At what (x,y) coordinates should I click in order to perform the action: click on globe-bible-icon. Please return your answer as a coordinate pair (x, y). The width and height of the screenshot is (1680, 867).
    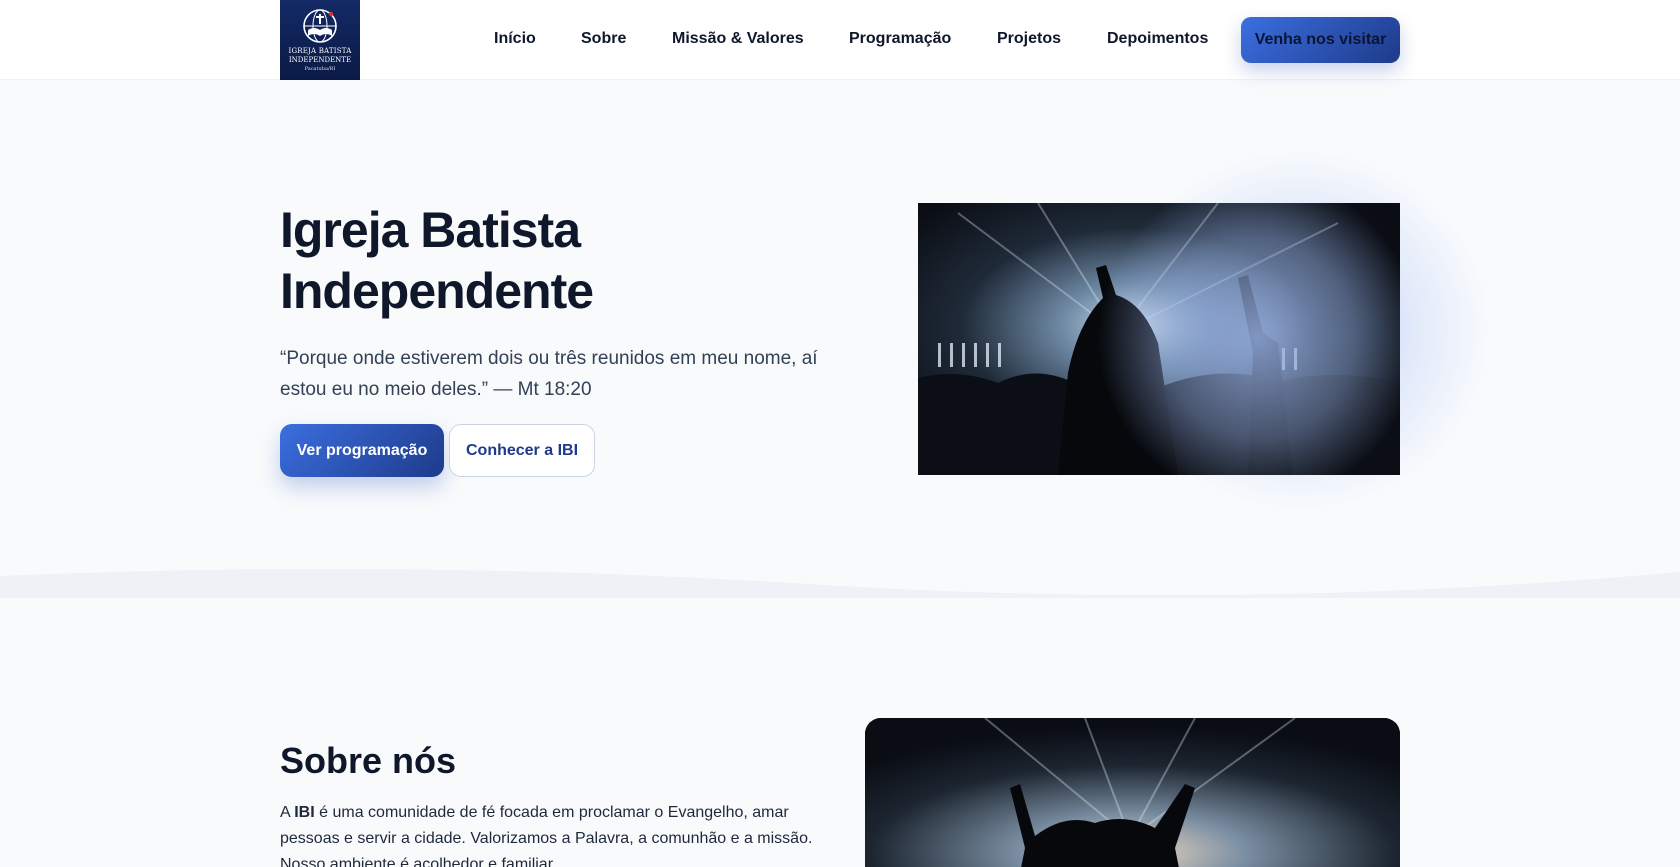
    Looking at the image, I should click on (320, 26).